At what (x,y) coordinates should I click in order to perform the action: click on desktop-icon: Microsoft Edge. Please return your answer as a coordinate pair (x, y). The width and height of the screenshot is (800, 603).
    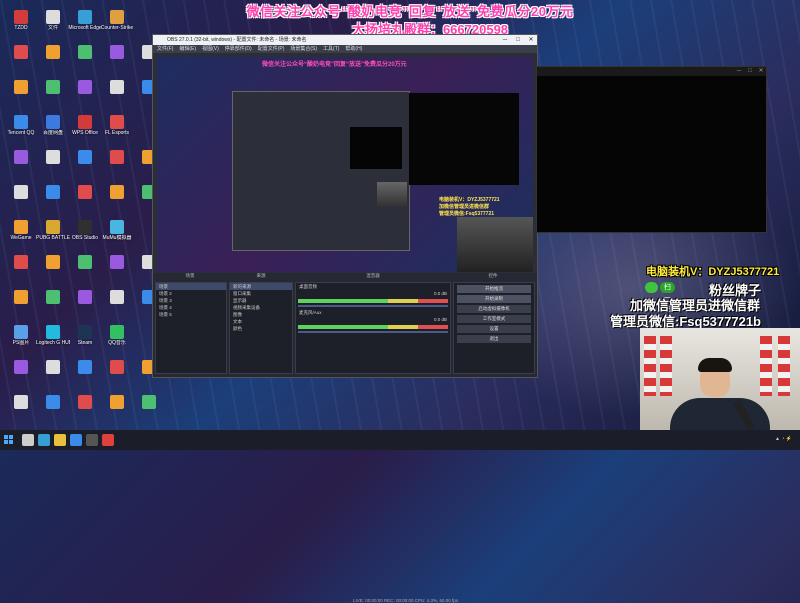
    Looking at the image, I should click on (85, 26).